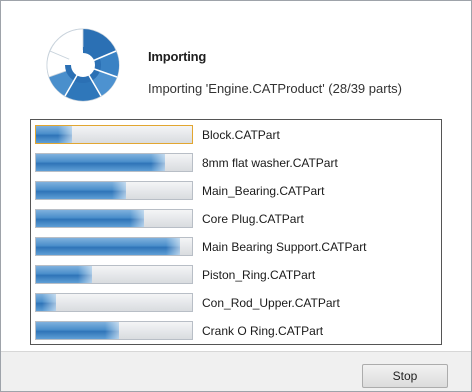  Describe the element at coordinates (271, 303) in the screenshot. I see `part-name: Con_Rod_Upper.CATPart` at that location.